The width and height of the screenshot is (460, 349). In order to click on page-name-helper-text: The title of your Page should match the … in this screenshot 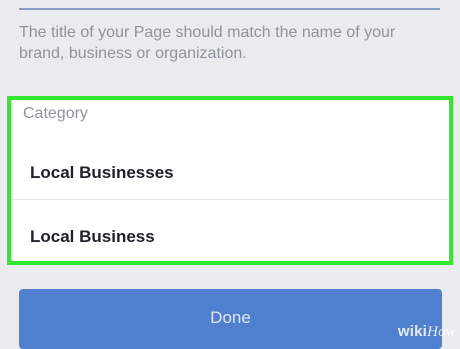, I will do `click(207, 43)`.